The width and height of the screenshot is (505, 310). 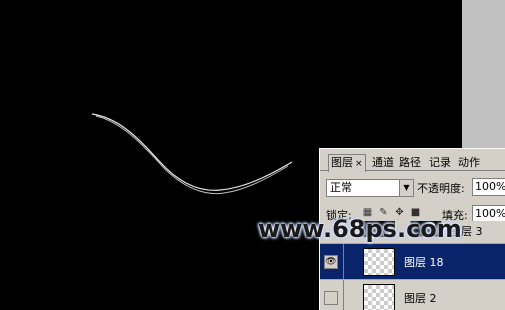 I want to click on close-icon: ×, so click(x=359, y=164).